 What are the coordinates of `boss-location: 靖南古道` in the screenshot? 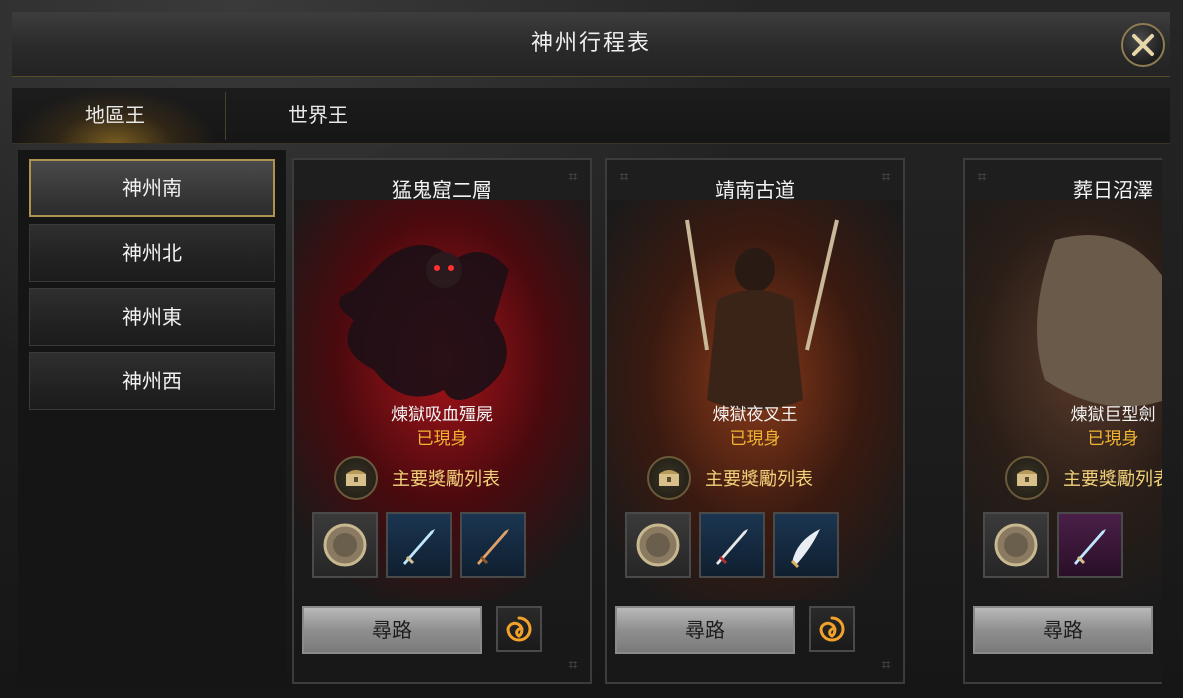 It's located at (755, 190).